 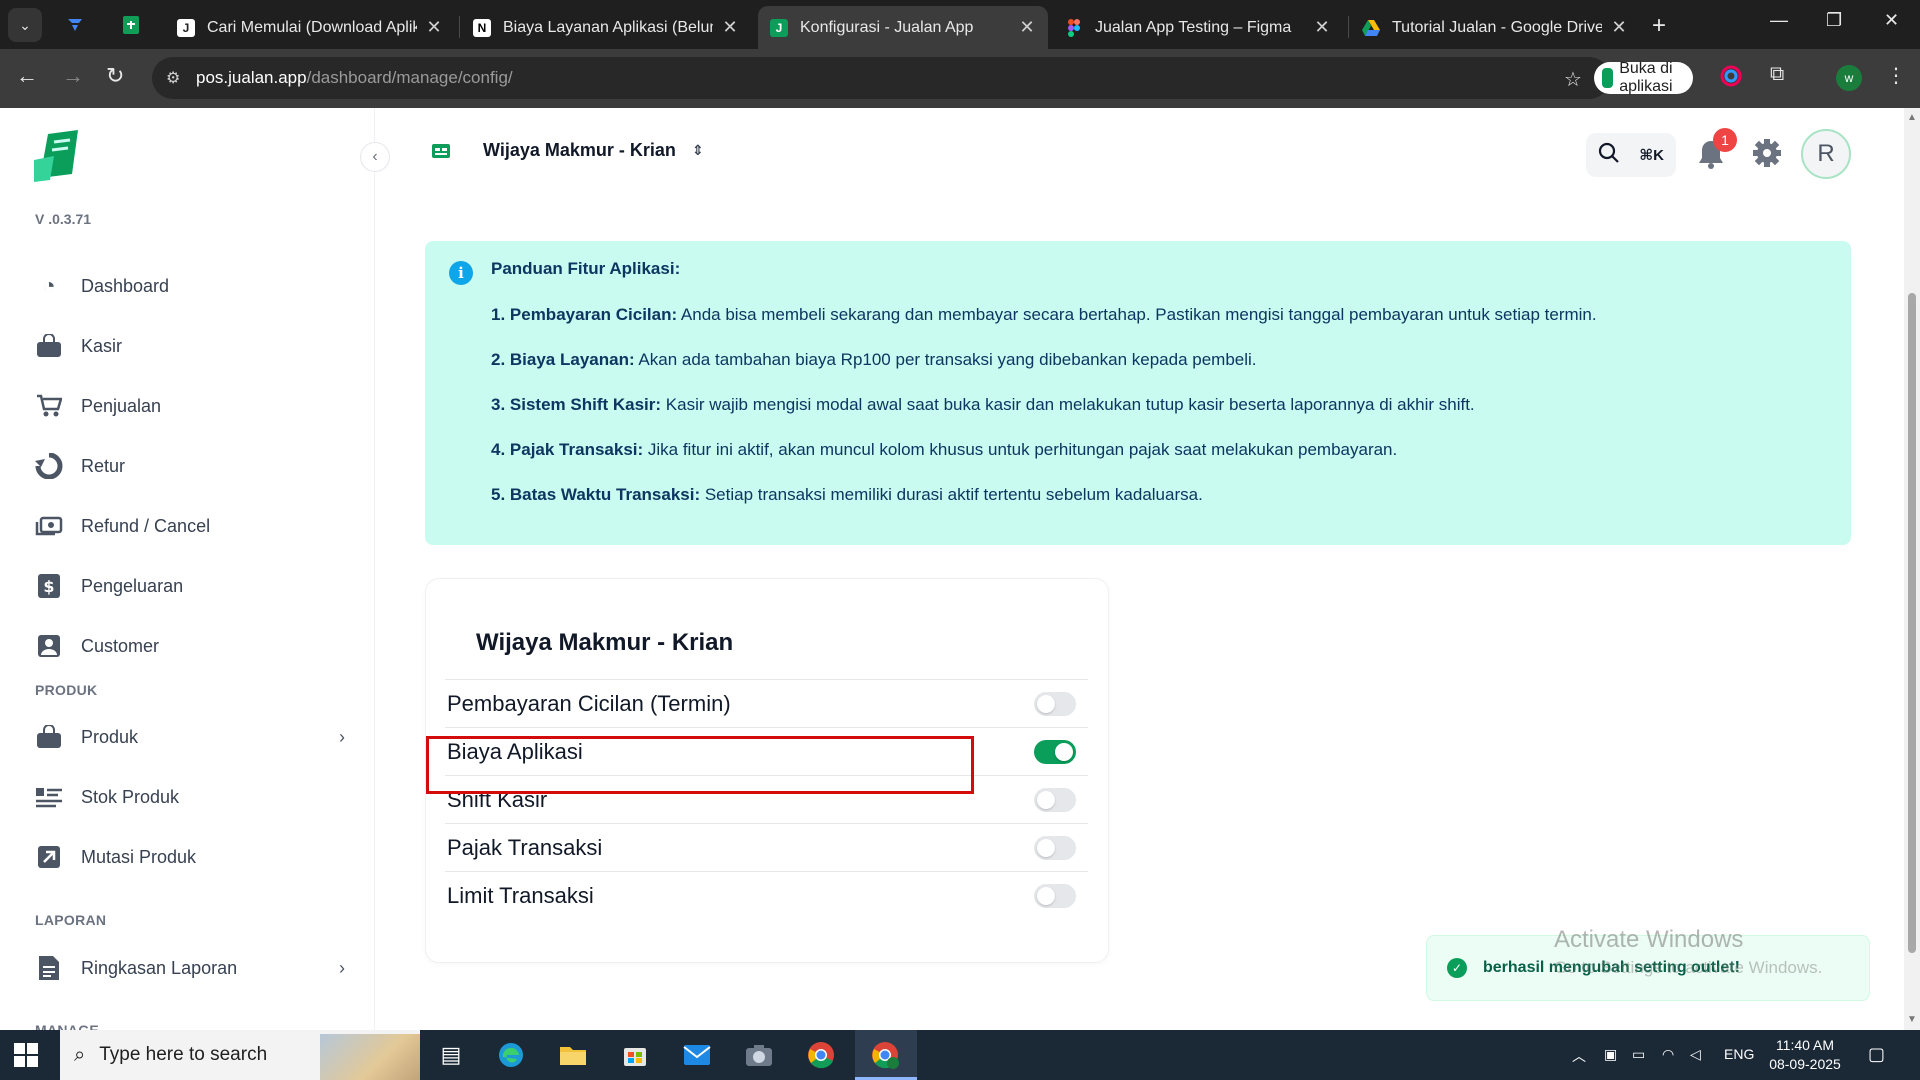 I want to click on sidebar-item-retur: Retur, so click(x=190, y=466).